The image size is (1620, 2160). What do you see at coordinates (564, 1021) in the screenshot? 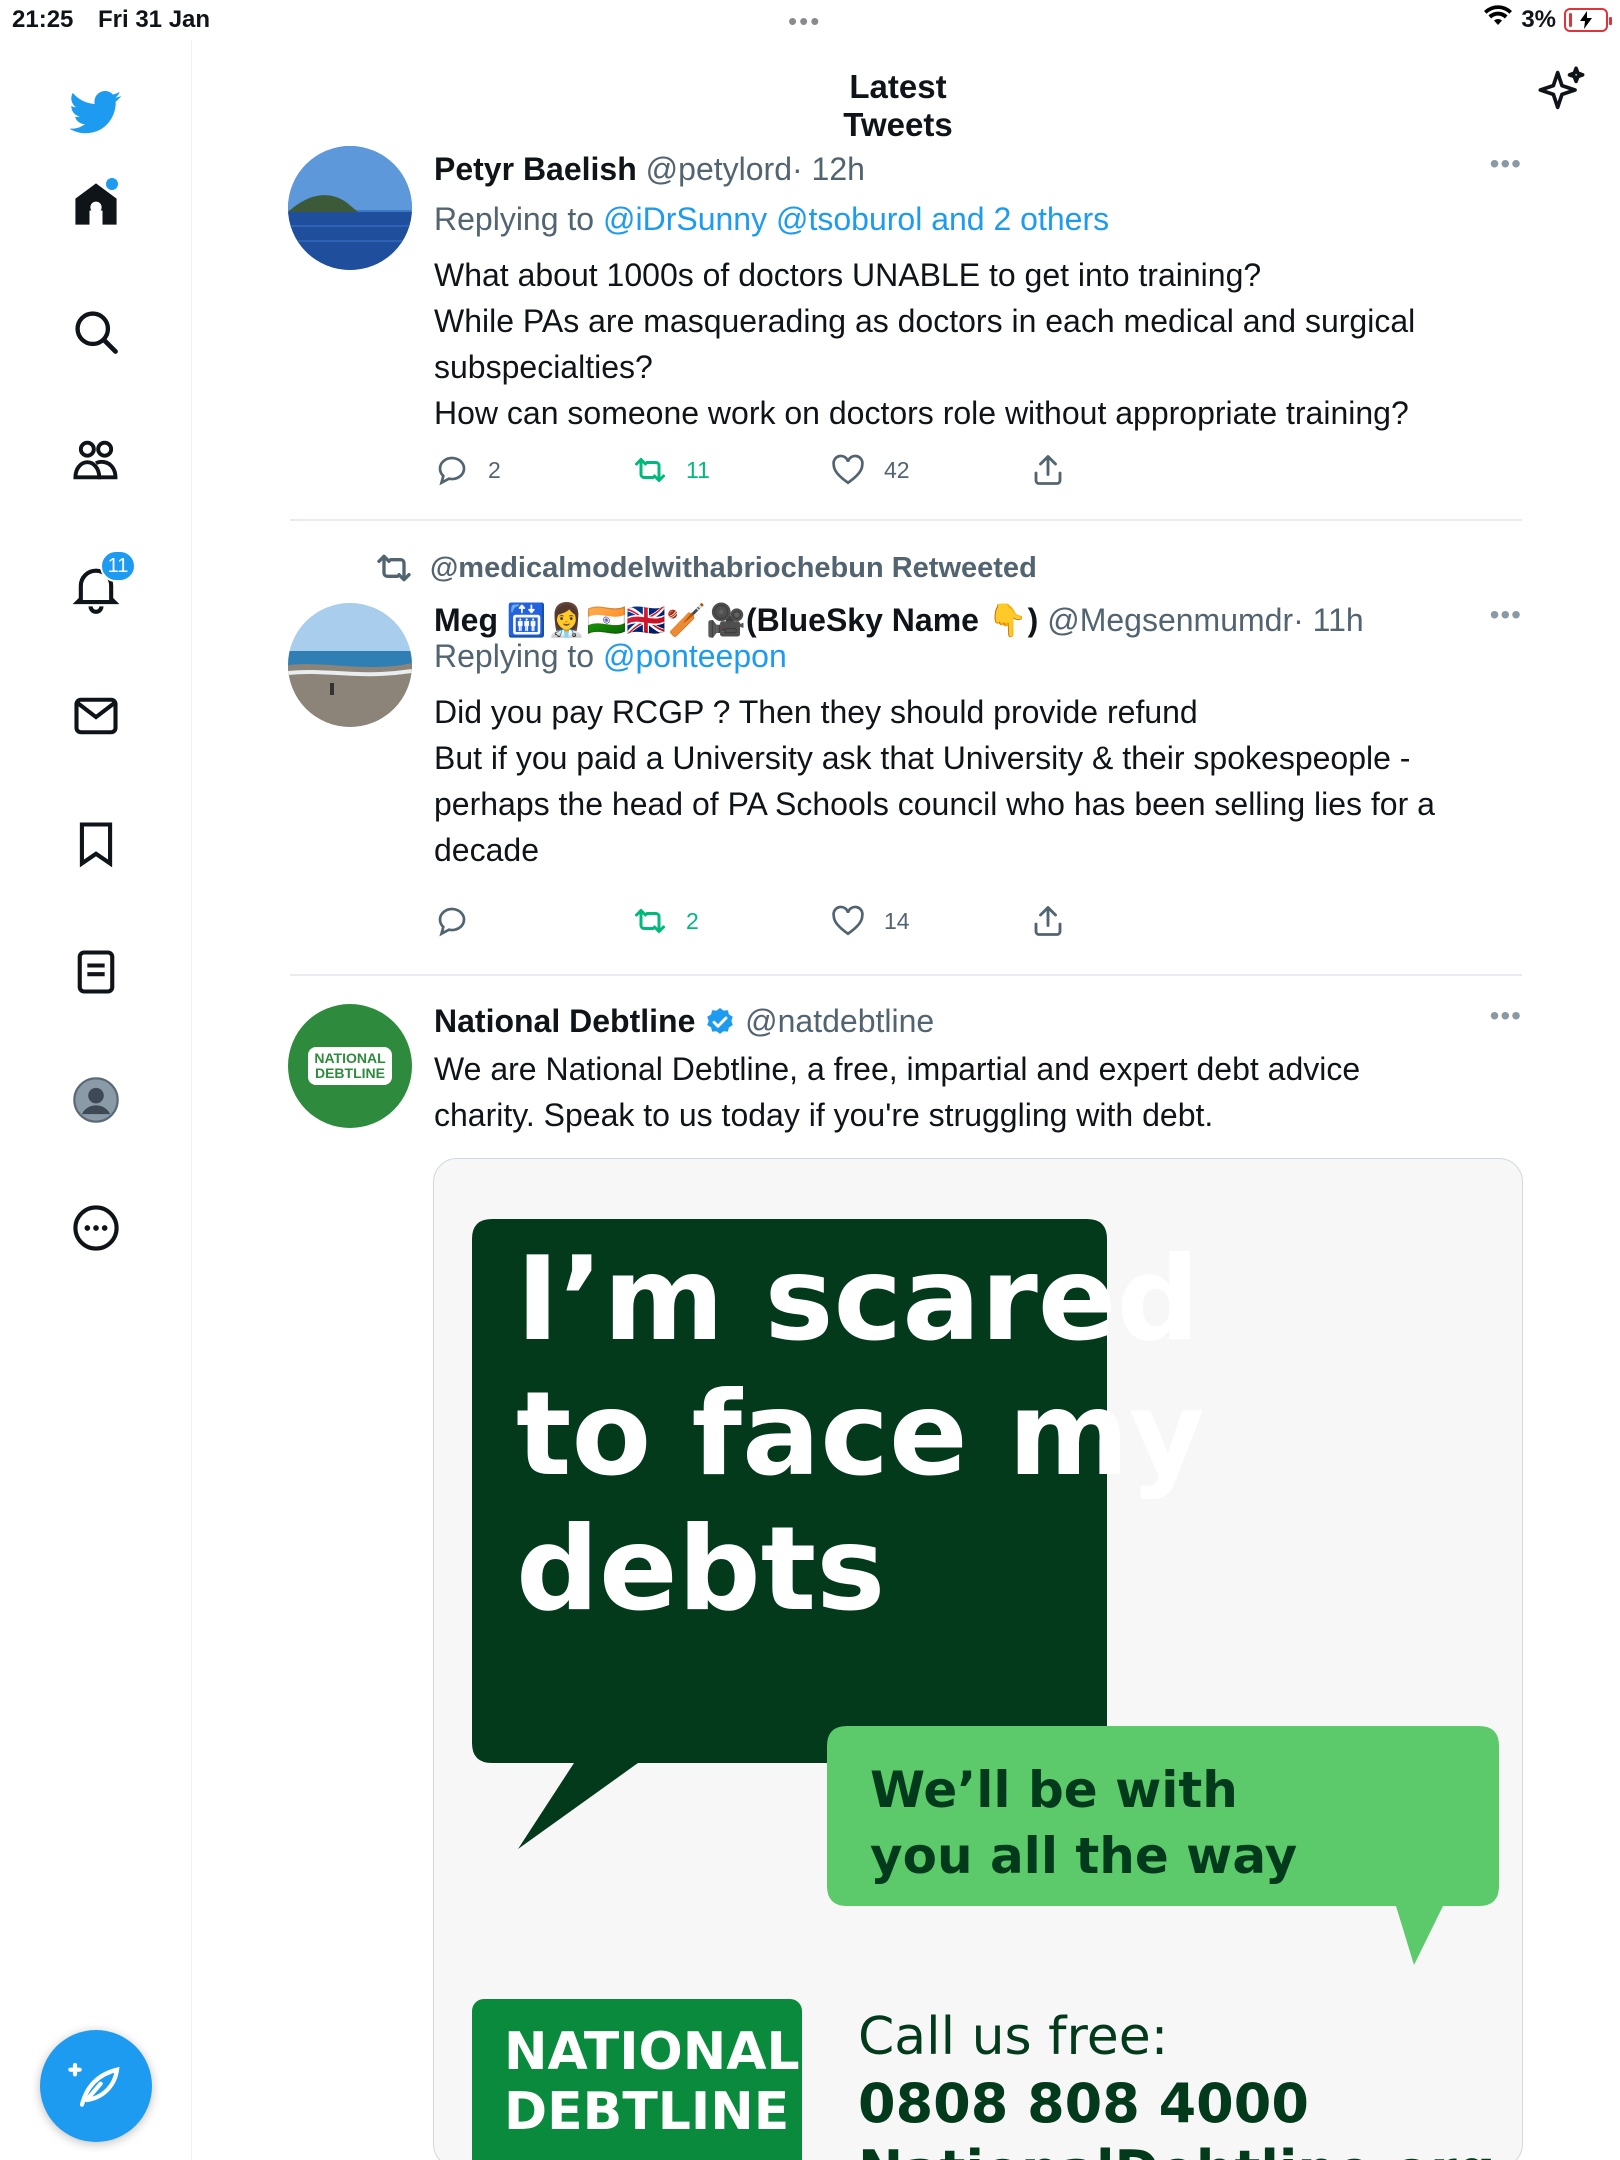
I see `tweet-author-name: National Debtline` at bounding box center [564, 1021].